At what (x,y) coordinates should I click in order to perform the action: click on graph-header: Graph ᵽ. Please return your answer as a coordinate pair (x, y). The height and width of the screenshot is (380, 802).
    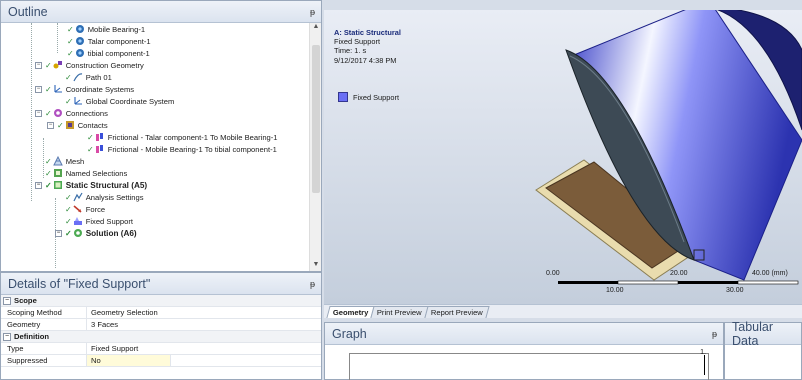
    Looking at the image, I should click on (524, 334).